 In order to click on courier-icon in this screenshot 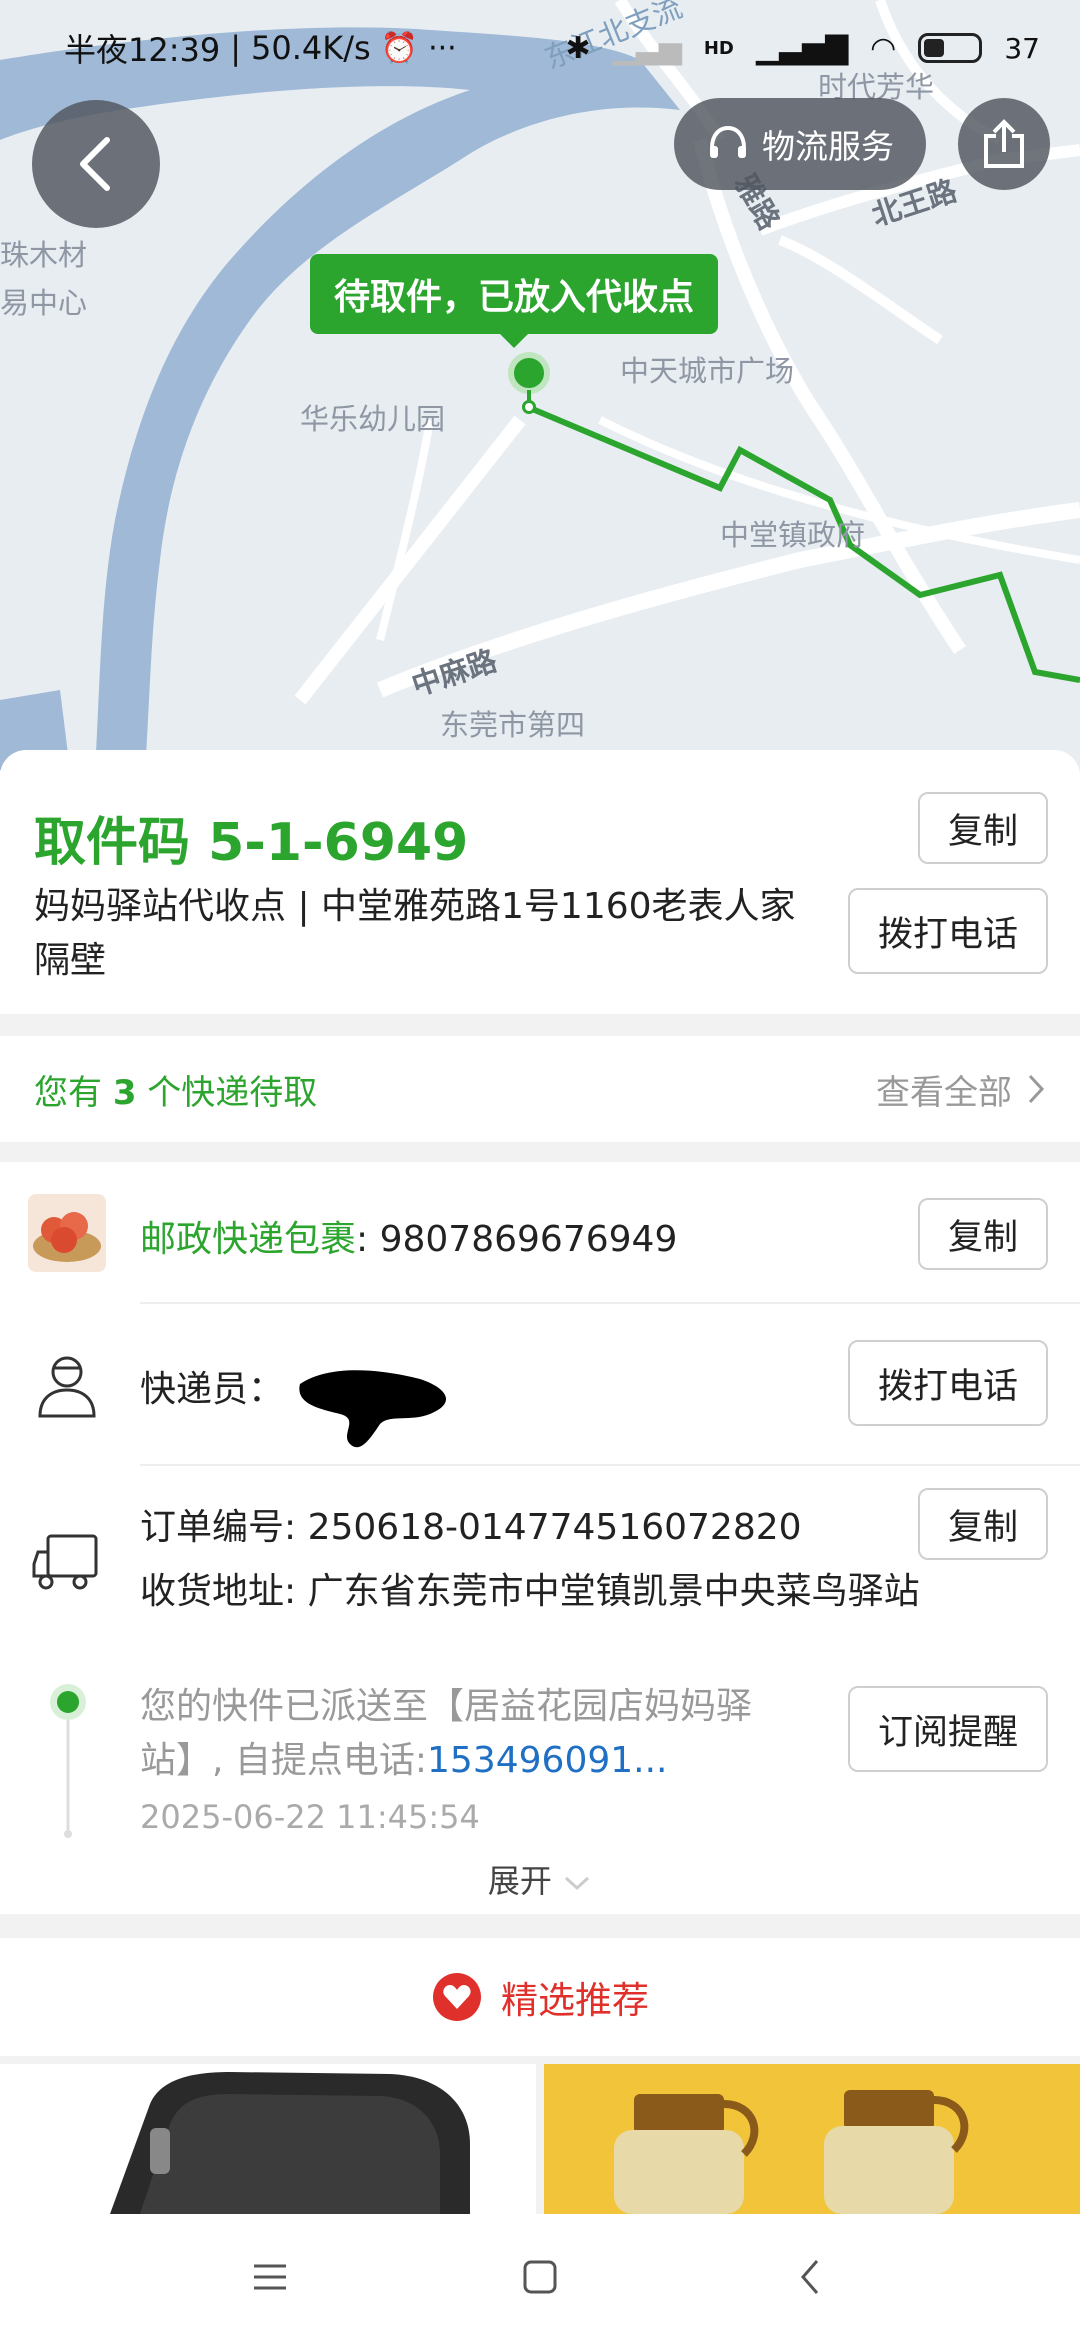, I will do `click(67, 1385)`.